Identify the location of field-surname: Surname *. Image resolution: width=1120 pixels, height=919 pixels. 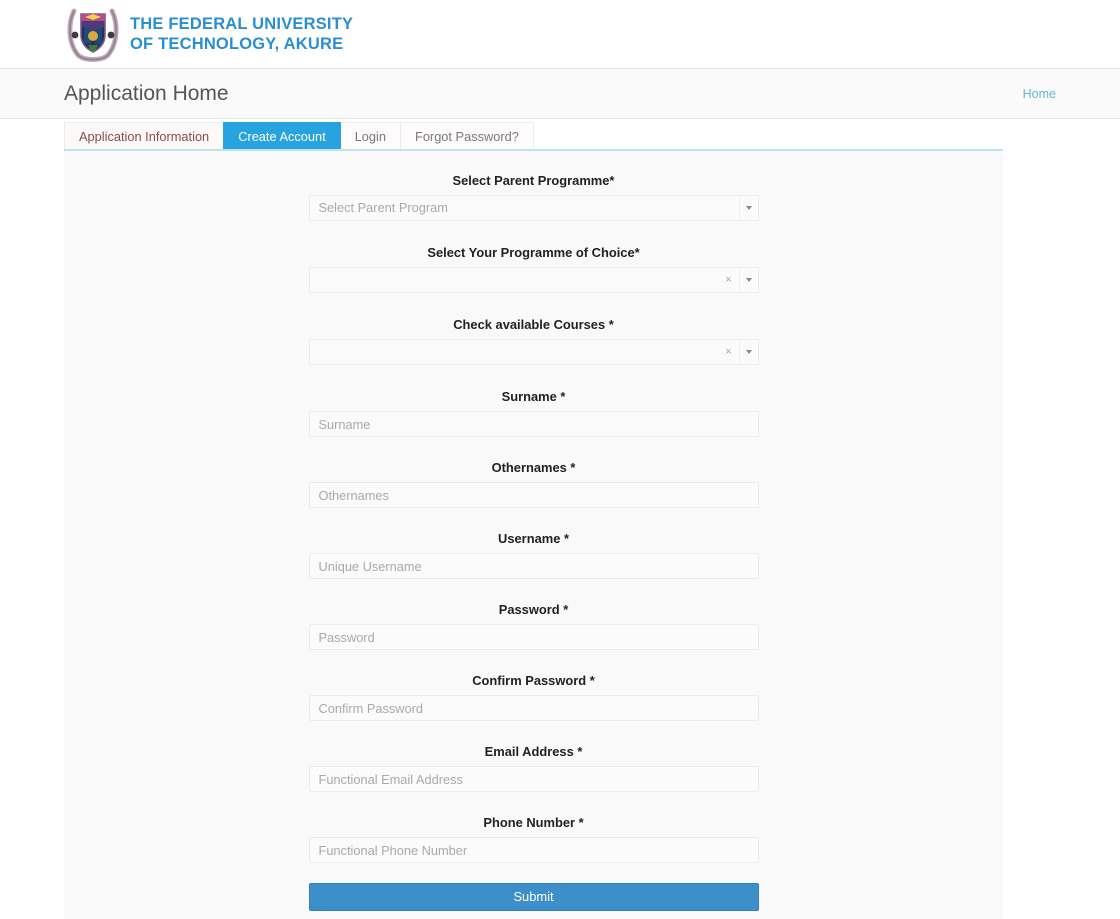
(533, 413).